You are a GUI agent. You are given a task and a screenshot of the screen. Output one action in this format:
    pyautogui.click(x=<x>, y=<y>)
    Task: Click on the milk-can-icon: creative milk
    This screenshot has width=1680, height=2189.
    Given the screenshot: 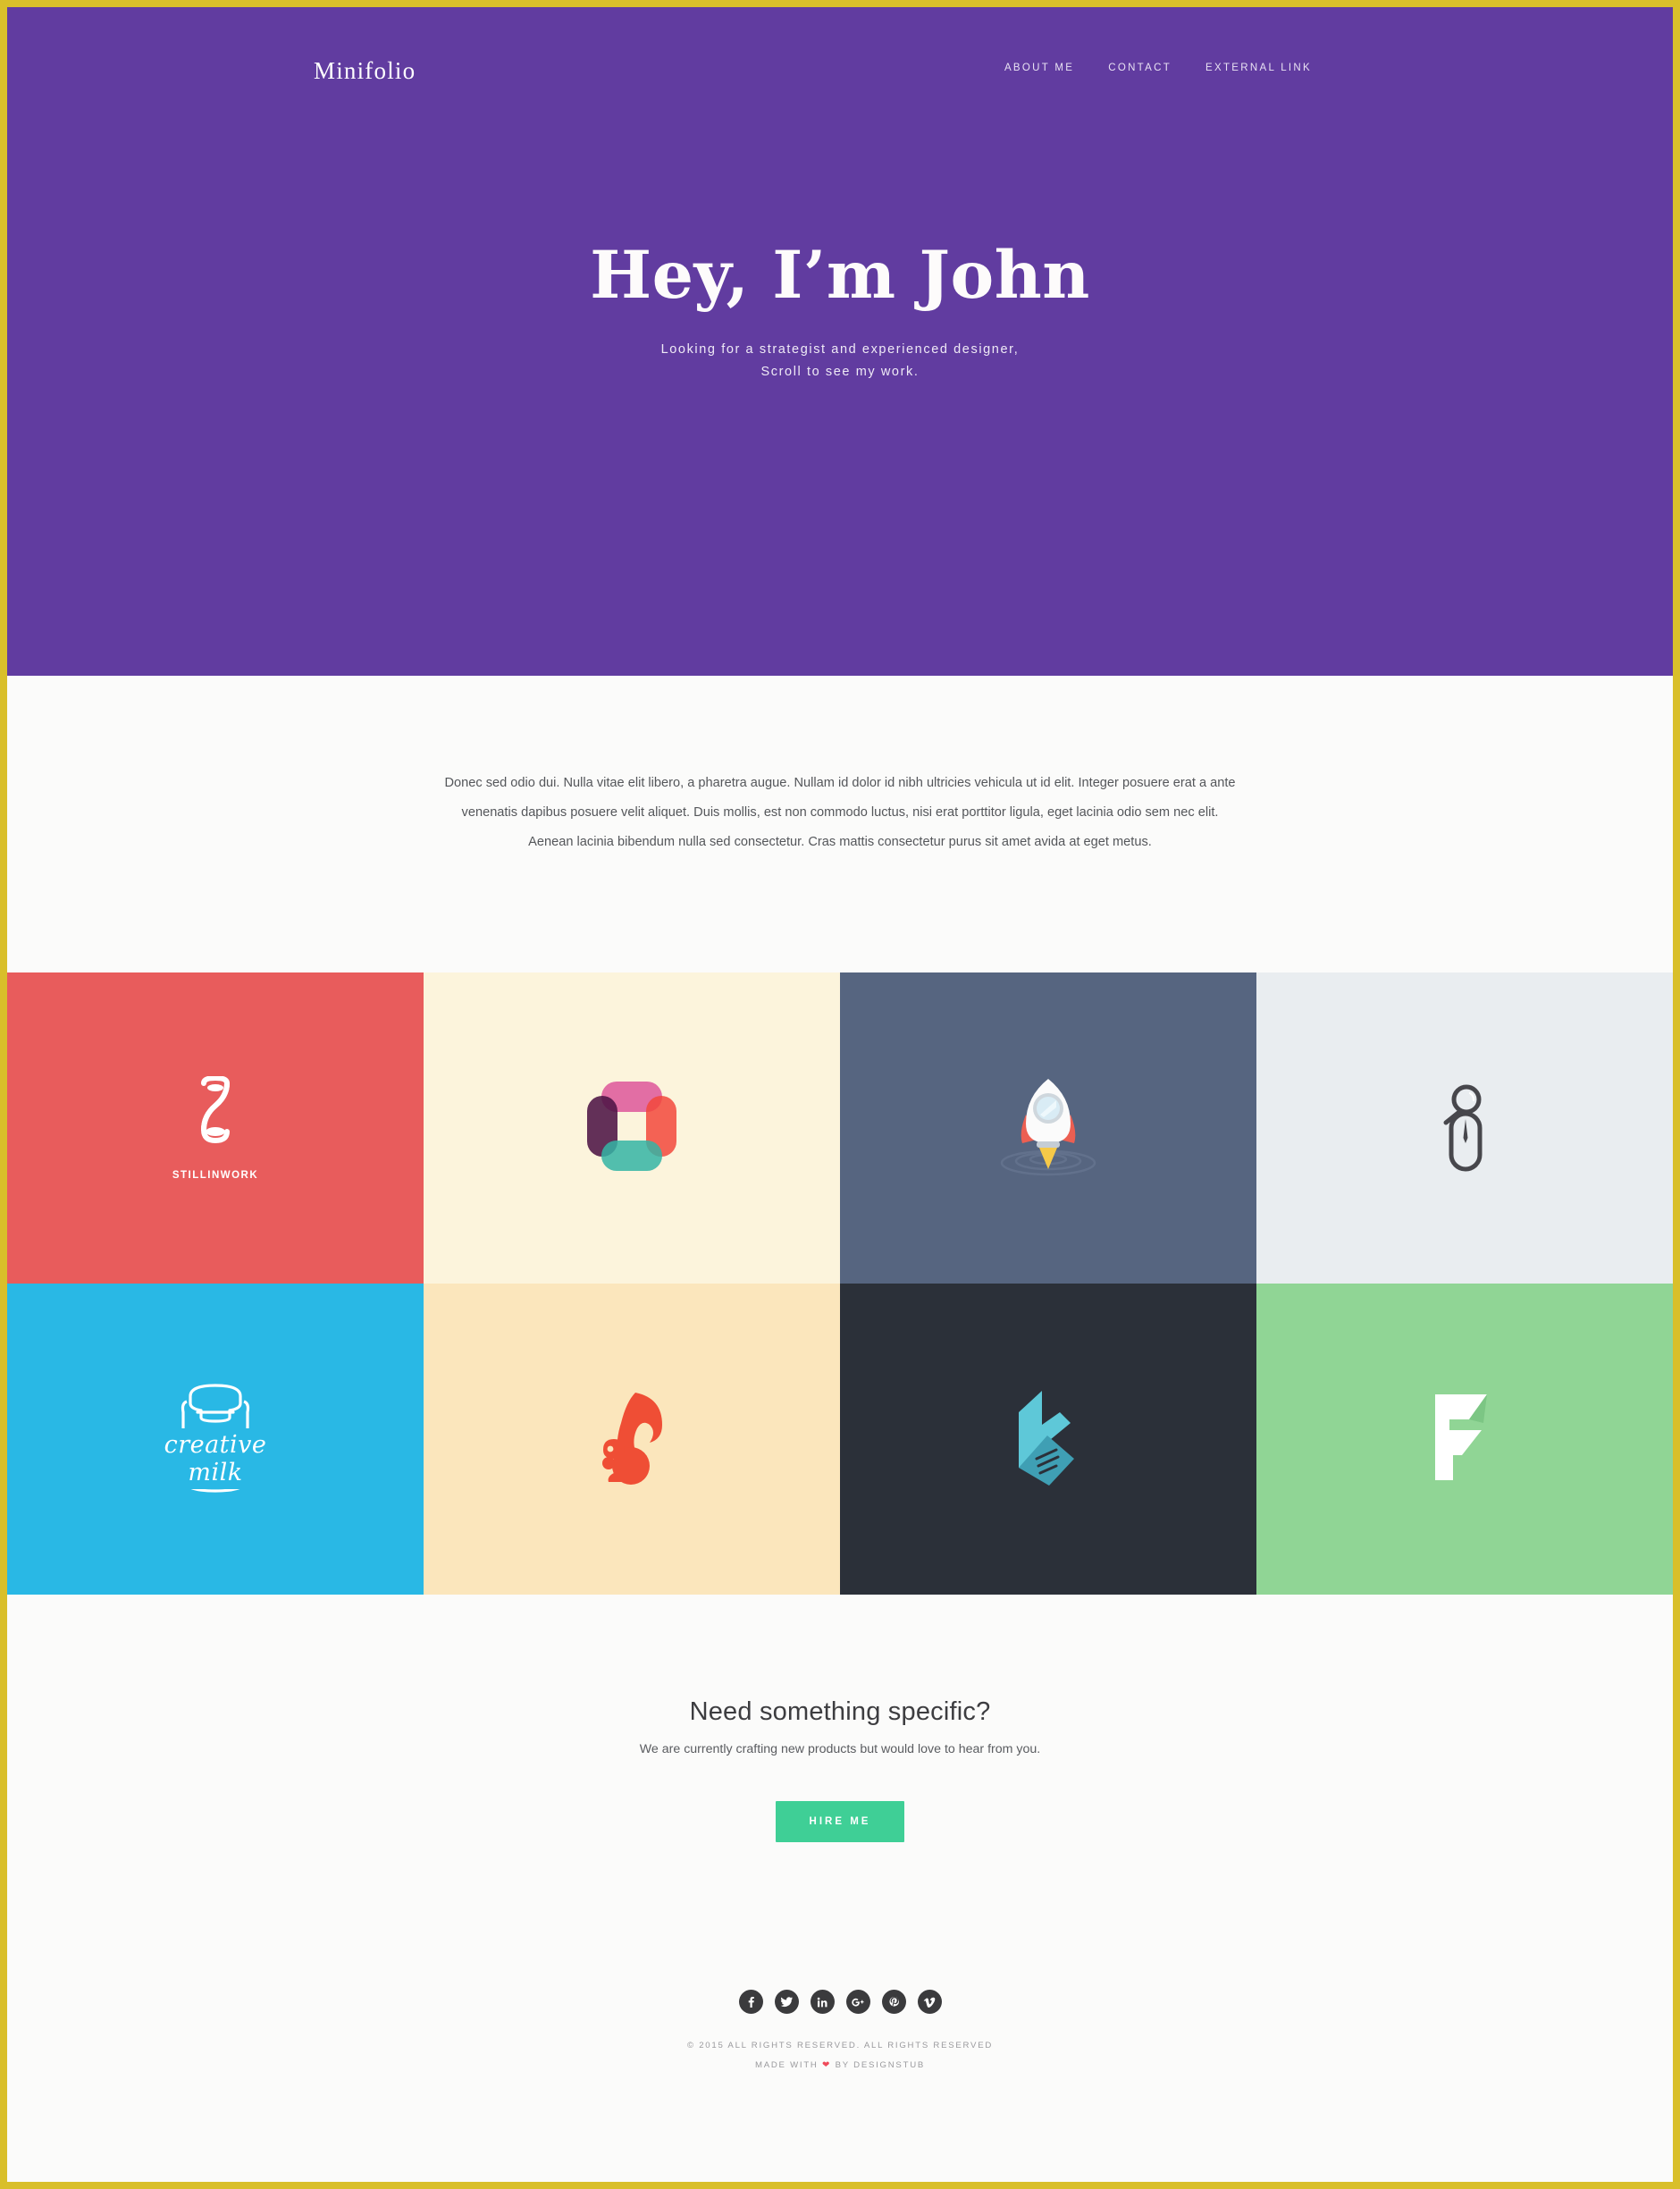 What is the action you would take?
    pyautogui.click(x=215, y=1439)
    